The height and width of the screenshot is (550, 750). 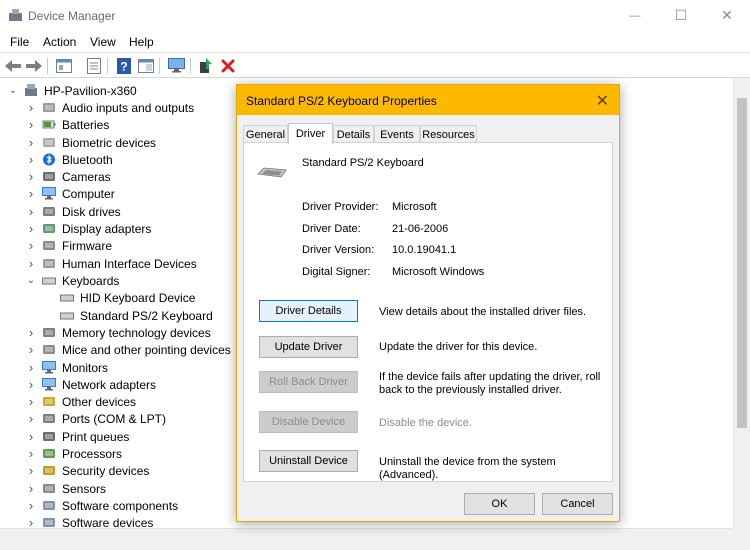 What do you see at coordinates (141, 42) in the screenshot?
I see `menu-help: Help` at bounding box center [141, 42].